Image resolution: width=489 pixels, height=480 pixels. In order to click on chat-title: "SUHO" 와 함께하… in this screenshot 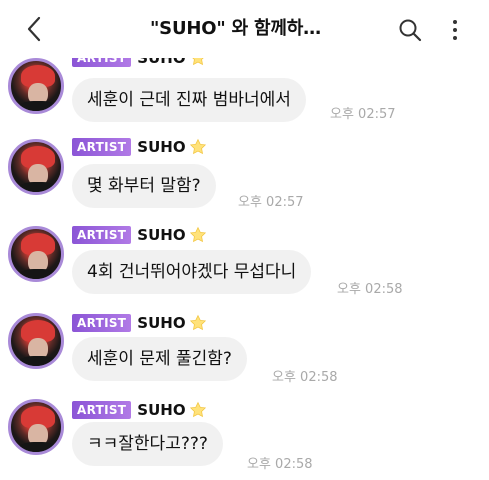, I will do `click(235, 28)`.